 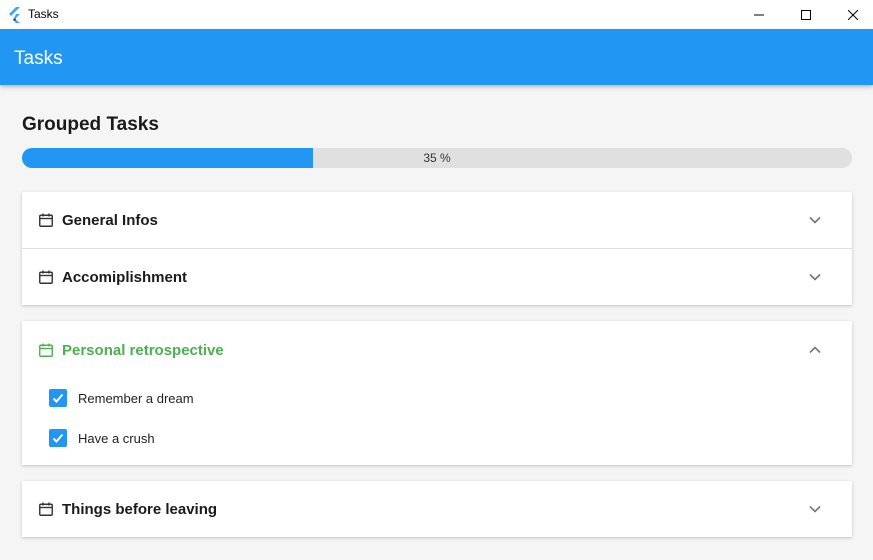 What do you see at coordinates (14, 15) in the screenshot?
I see `flutter-logo-icon` at bounding box center [14, 15].